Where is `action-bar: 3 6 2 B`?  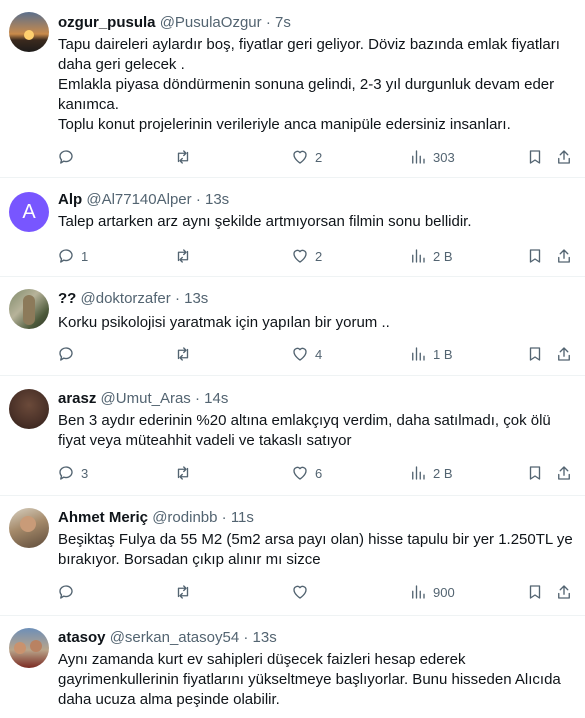 action-bar: 3 6 2 B is located at coordinates (292, 473).